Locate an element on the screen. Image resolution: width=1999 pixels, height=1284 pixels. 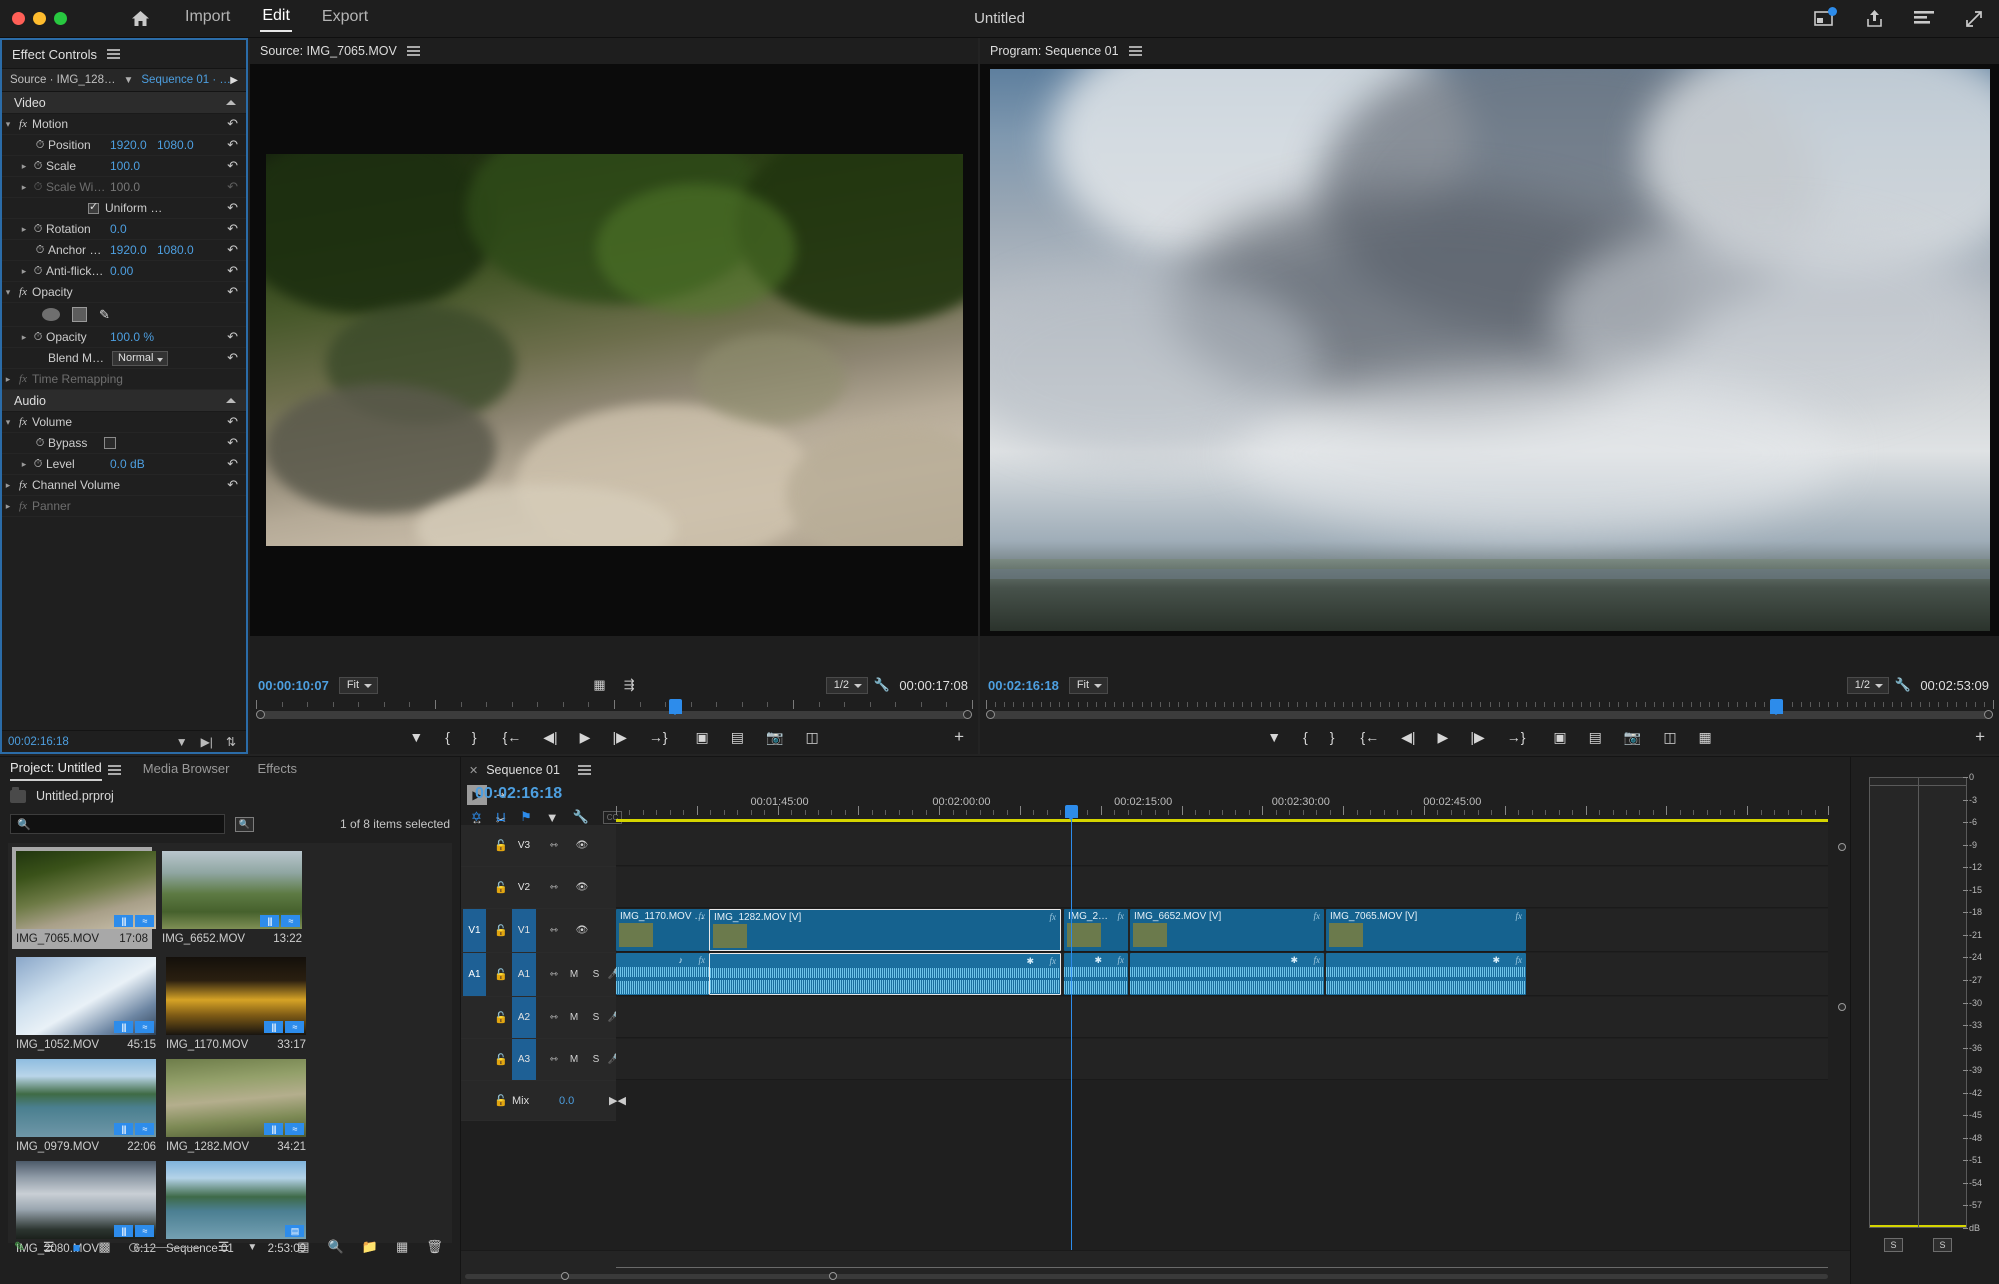
insert-icon: ▣ is located at coordinates (702, 737).